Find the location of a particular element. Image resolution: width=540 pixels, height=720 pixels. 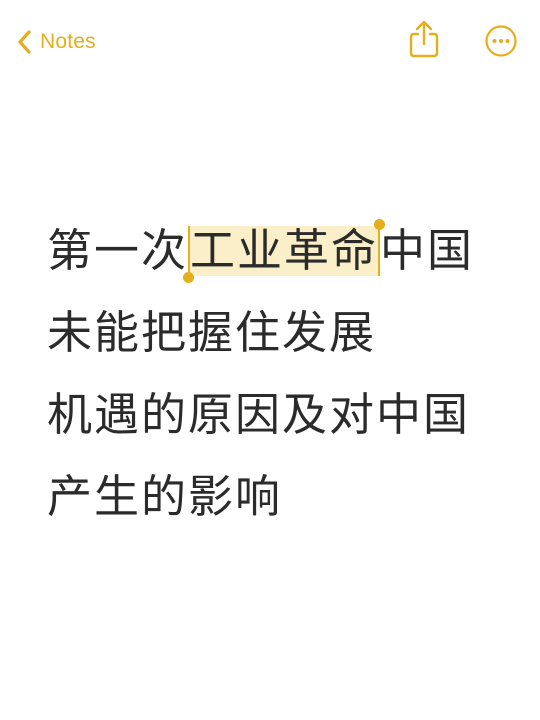

note-line: 第一次 工业革命 中国 is located at coordinates (277, 251).